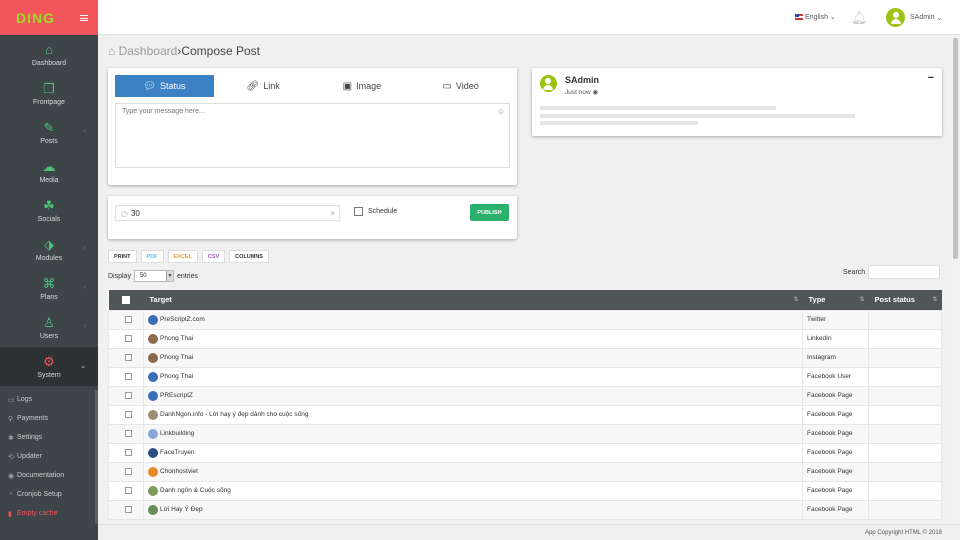  What do you see at coordinates (47, 475) in the screenshot?
I see `submenu-item-documentation: ◉ Documentation` at bounding box center [47, 475].